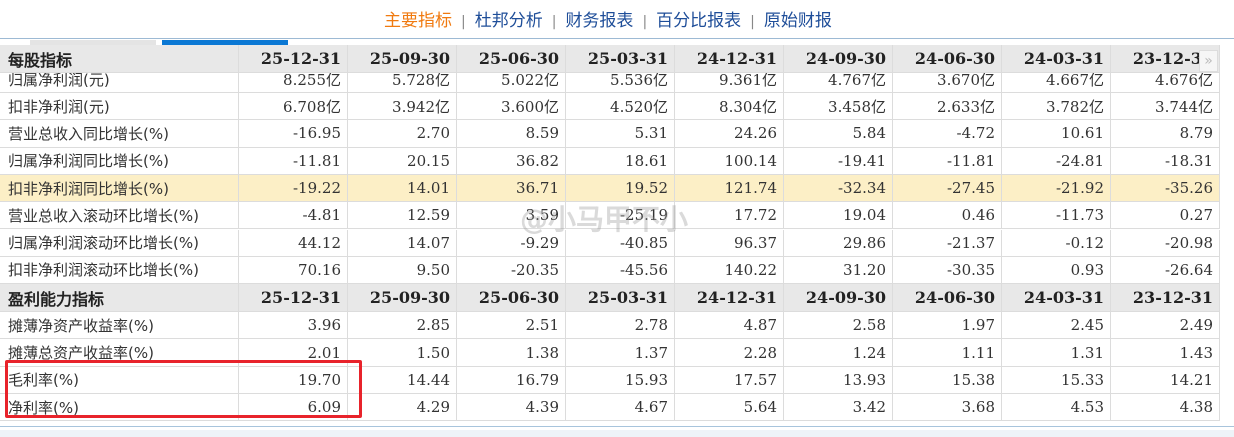 Image resolution: width=1234 pixels, height=437 pixels. I want to click on row-label: 扣非净利润(元), so click(119, 106).